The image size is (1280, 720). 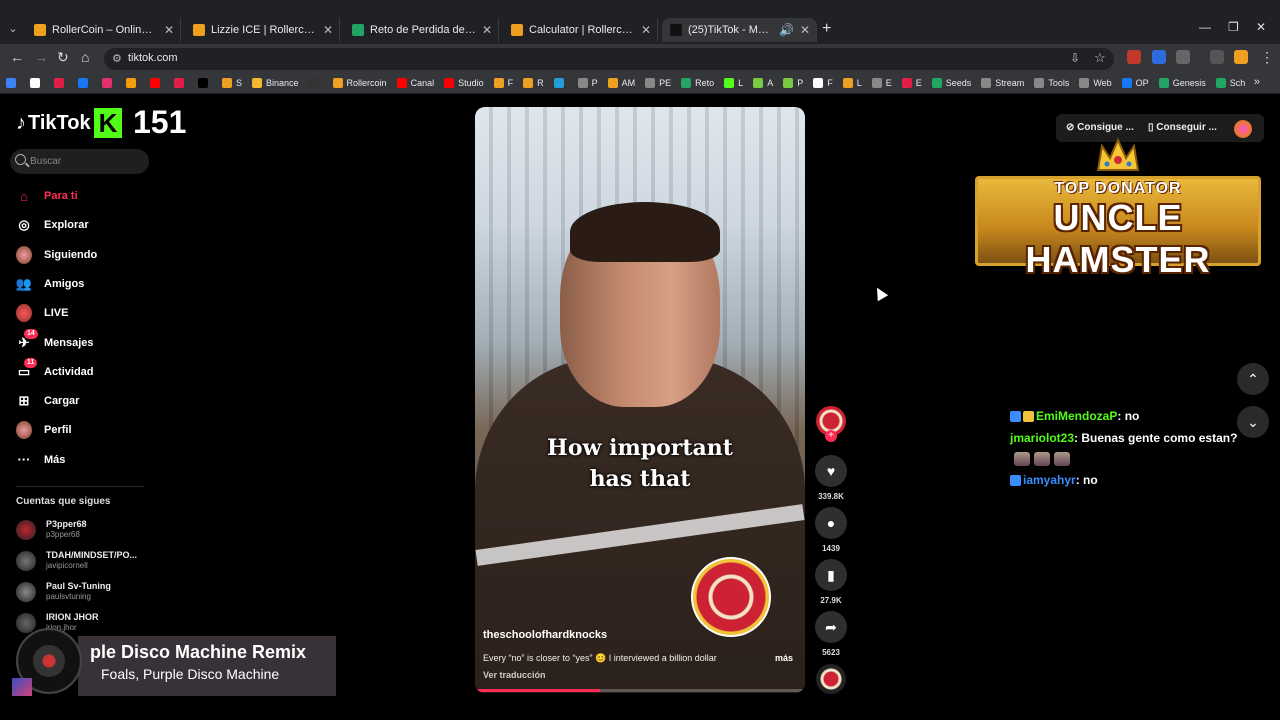 What do you see at coordinates (545, 635) in the screenshot?
I see `video-author: theschoolofhardknocks` at bounding box center [545, 635].